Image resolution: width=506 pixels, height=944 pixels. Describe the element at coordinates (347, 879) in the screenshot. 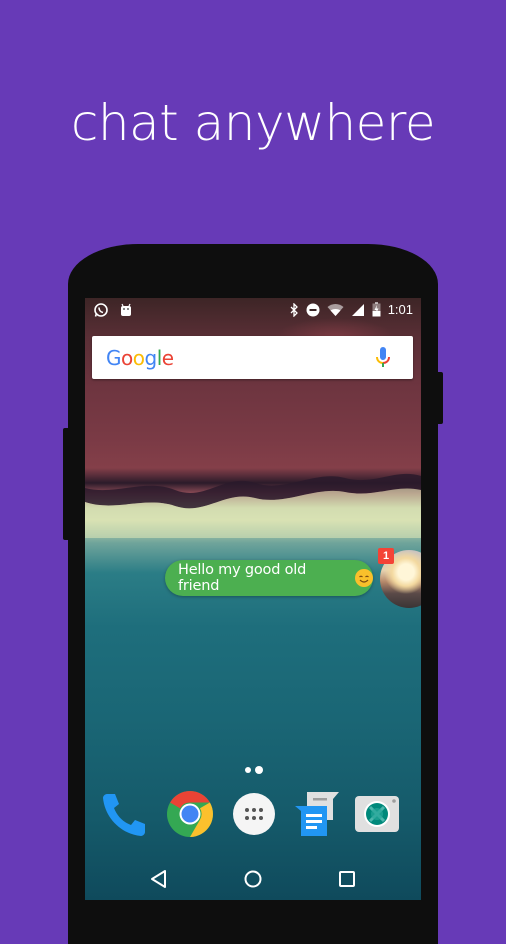

I see `recents-button-icon` at that location.